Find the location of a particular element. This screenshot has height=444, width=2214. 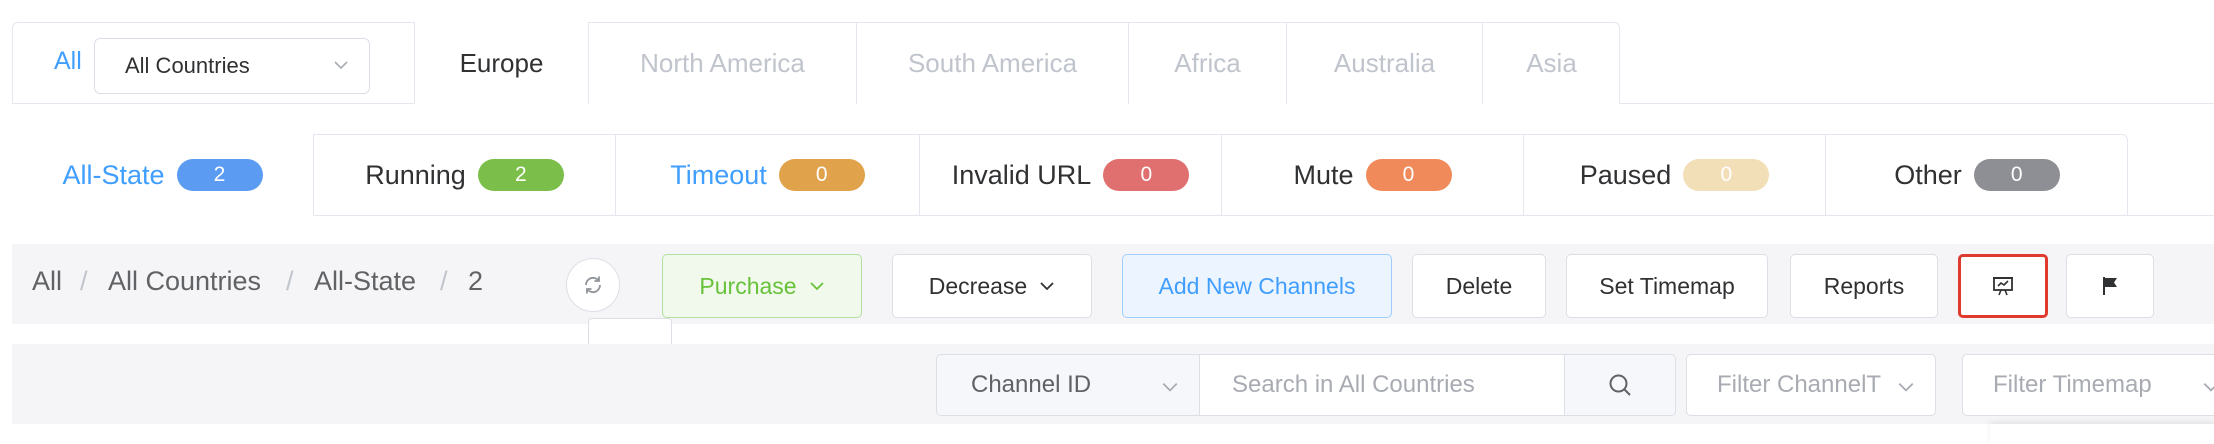

refresh-icon is located at coordinates (593, 285).